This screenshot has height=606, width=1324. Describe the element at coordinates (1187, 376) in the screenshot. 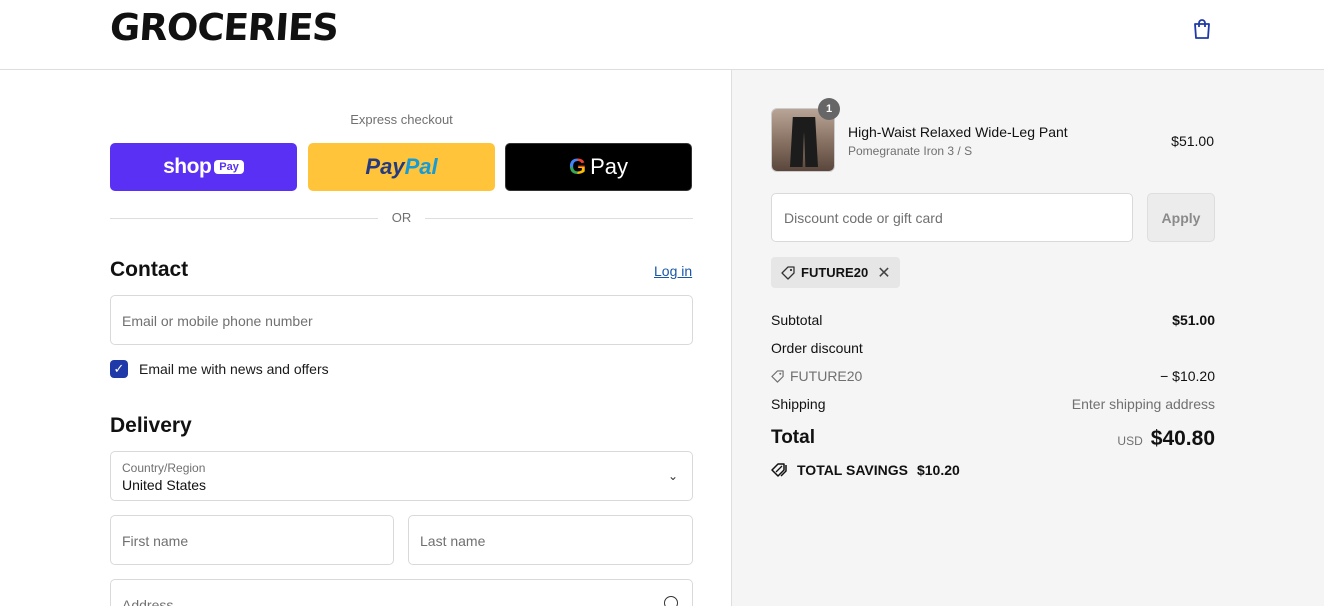

I see `discount-value: − $10.20` at that location.